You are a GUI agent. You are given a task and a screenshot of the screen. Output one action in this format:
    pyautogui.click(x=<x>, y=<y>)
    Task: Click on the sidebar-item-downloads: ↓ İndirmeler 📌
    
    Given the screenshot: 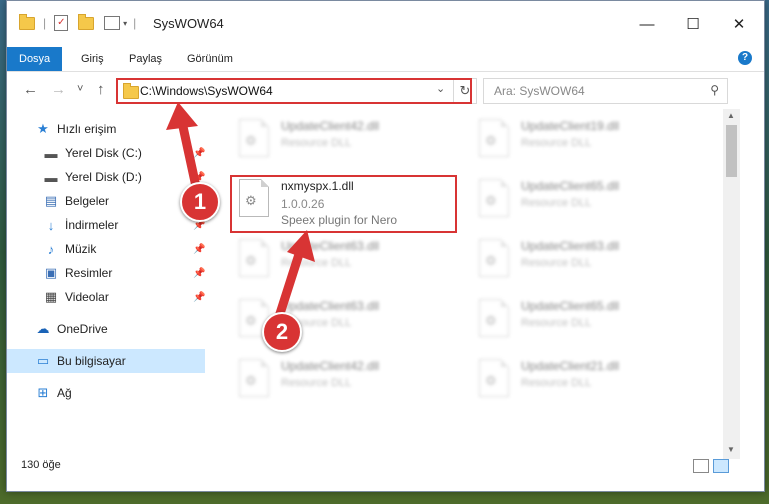 What is the action you would take?
    pyautogui.click(x=106, y=225)
    